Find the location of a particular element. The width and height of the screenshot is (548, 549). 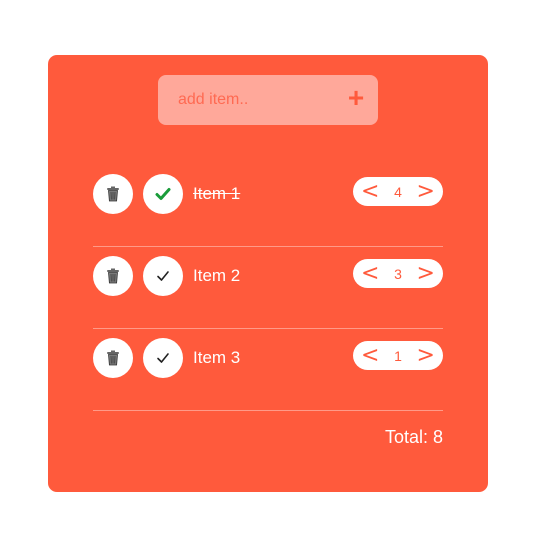

total-count: Total: 8 is located at coordinates (413, 437).